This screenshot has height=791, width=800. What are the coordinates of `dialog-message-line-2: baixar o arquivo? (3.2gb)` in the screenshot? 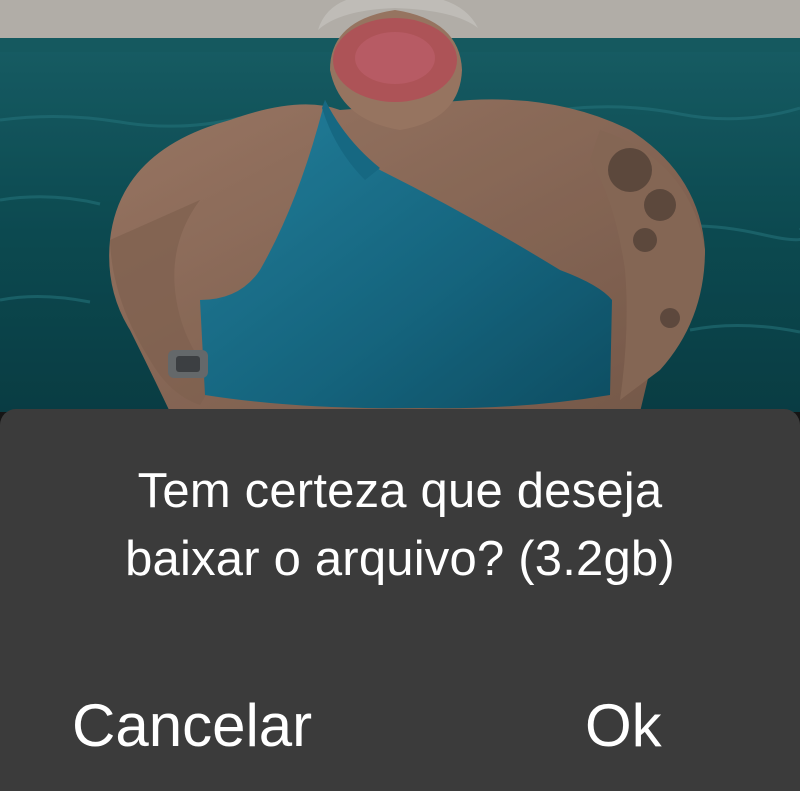 It's located at (400, 559).